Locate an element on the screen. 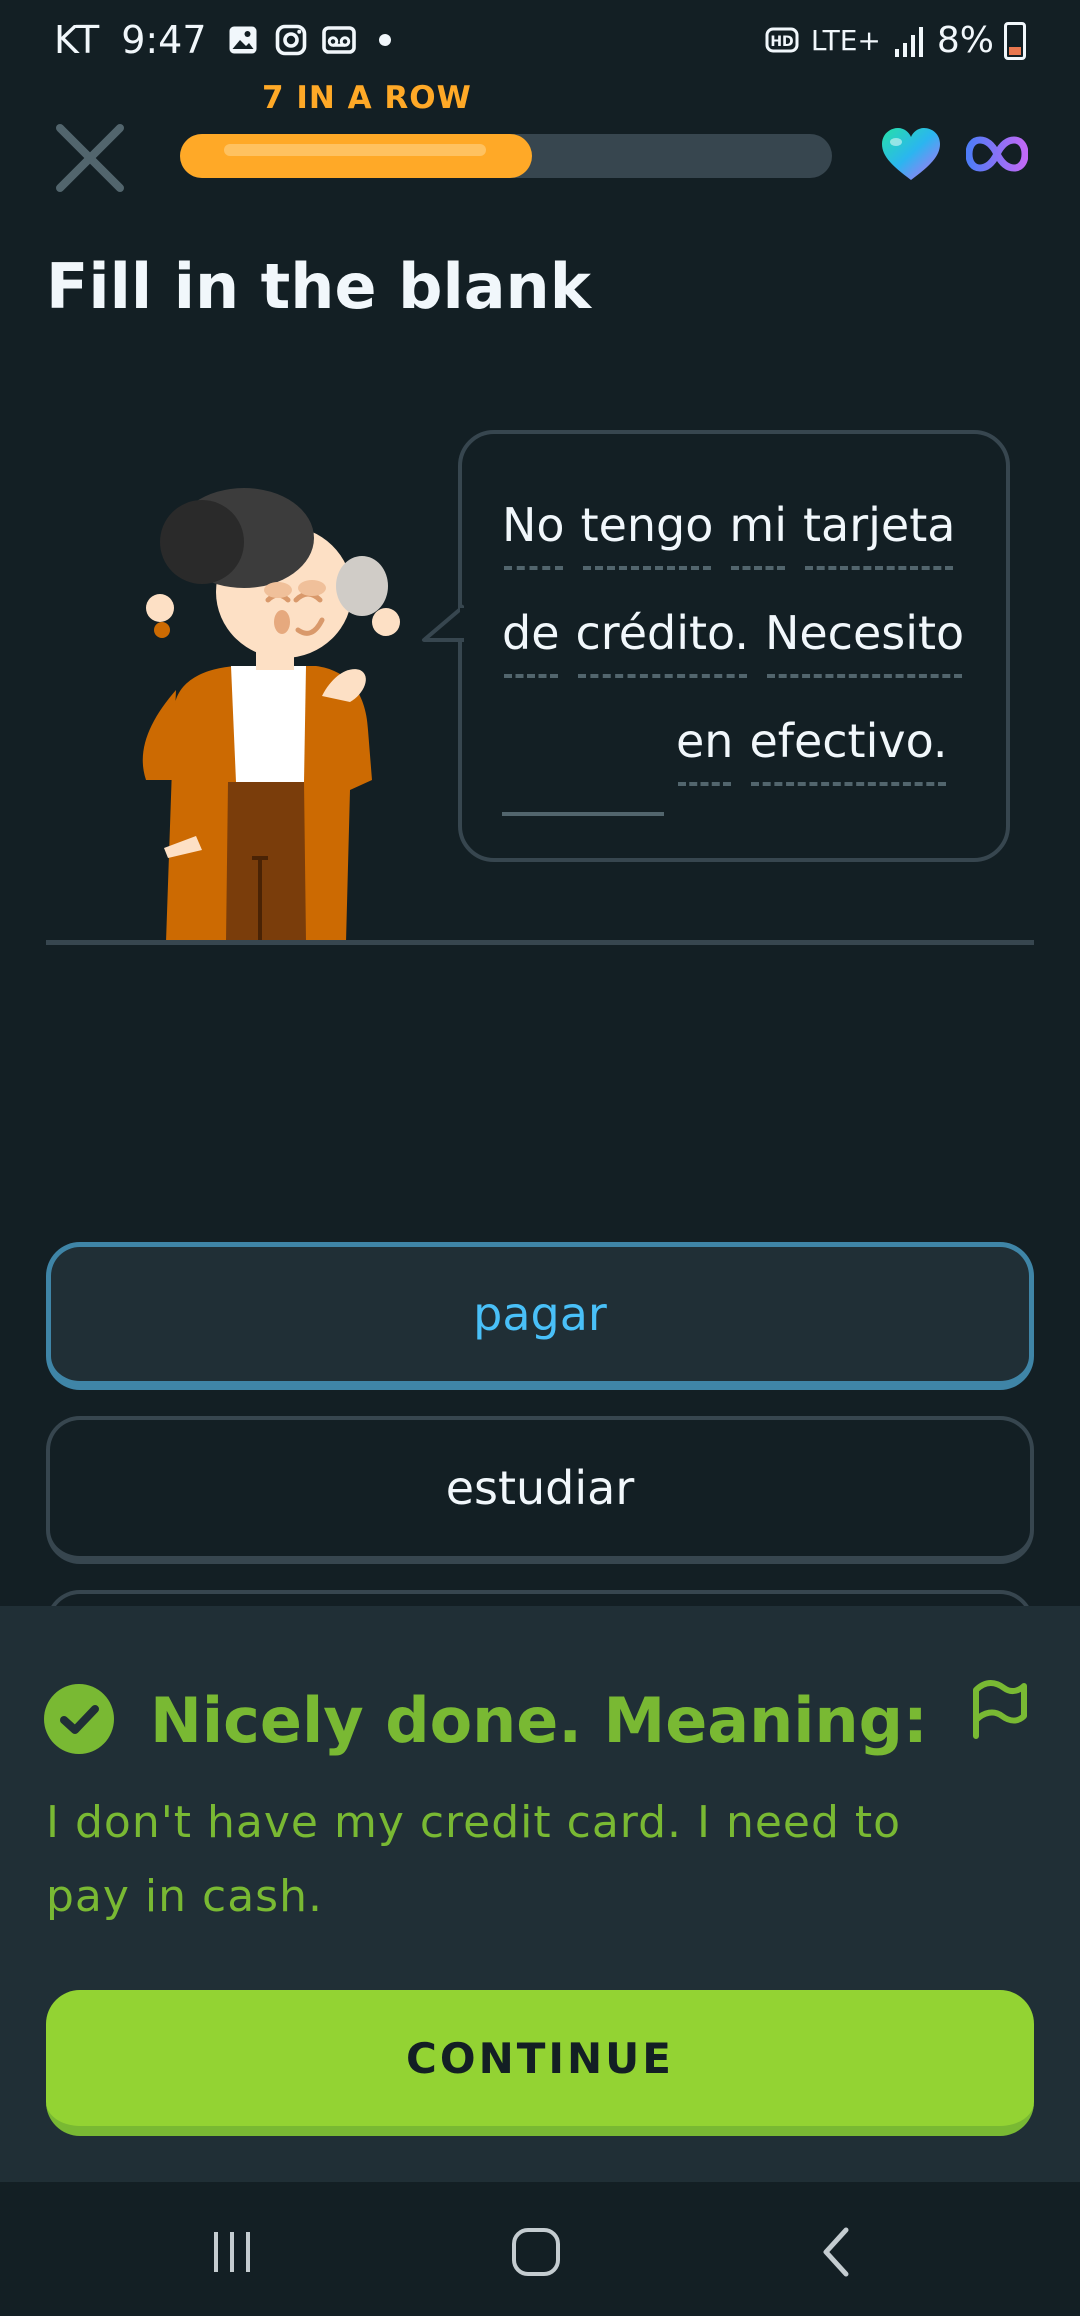 This screenshot has width=1080, height=2316. prompt-word: en is located at coordinates (704, 750).